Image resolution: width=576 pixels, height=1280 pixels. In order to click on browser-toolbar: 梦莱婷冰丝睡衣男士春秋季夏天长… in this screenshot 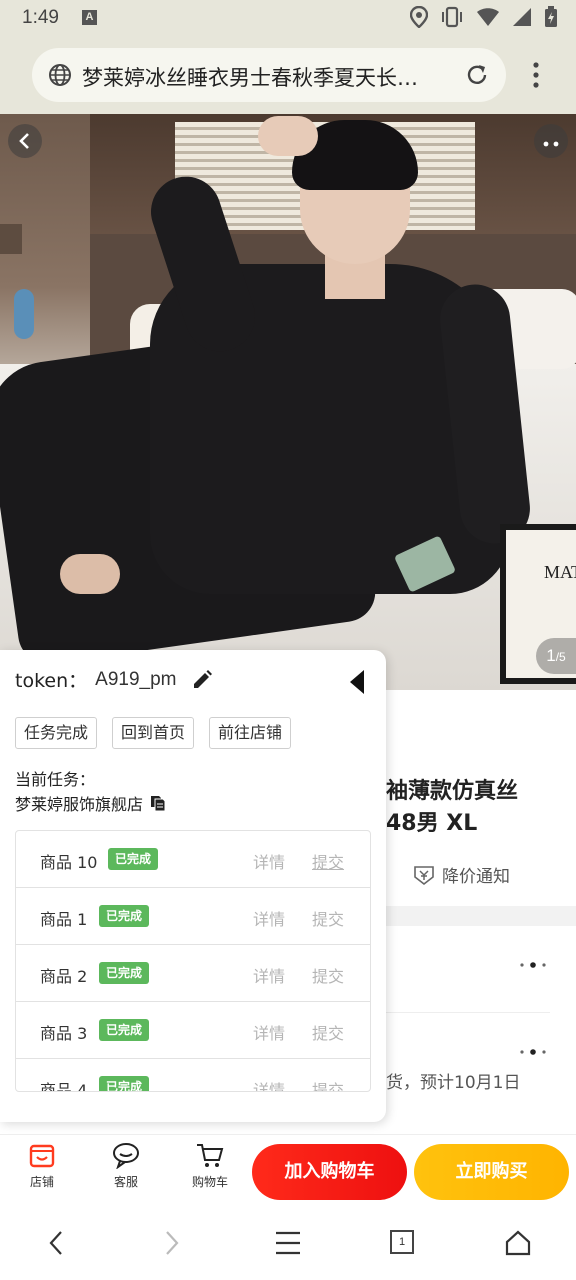, I will do `click(288, 76)`.